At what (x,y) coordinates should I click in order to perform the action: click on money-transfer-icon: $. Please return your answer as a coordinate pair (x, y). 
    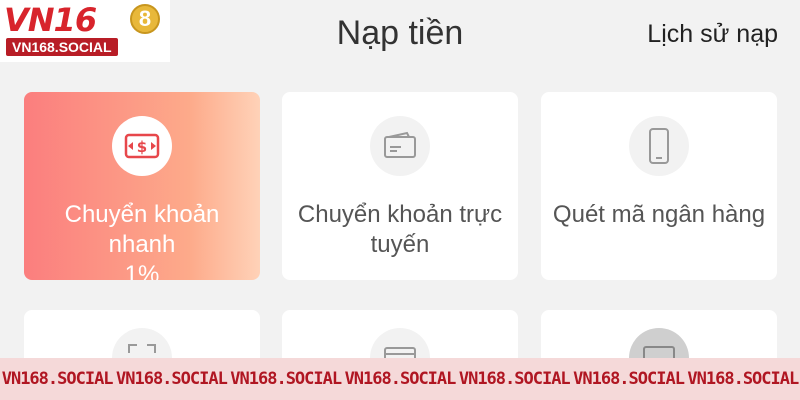
    Looking at the image, I should click on (142, 146).